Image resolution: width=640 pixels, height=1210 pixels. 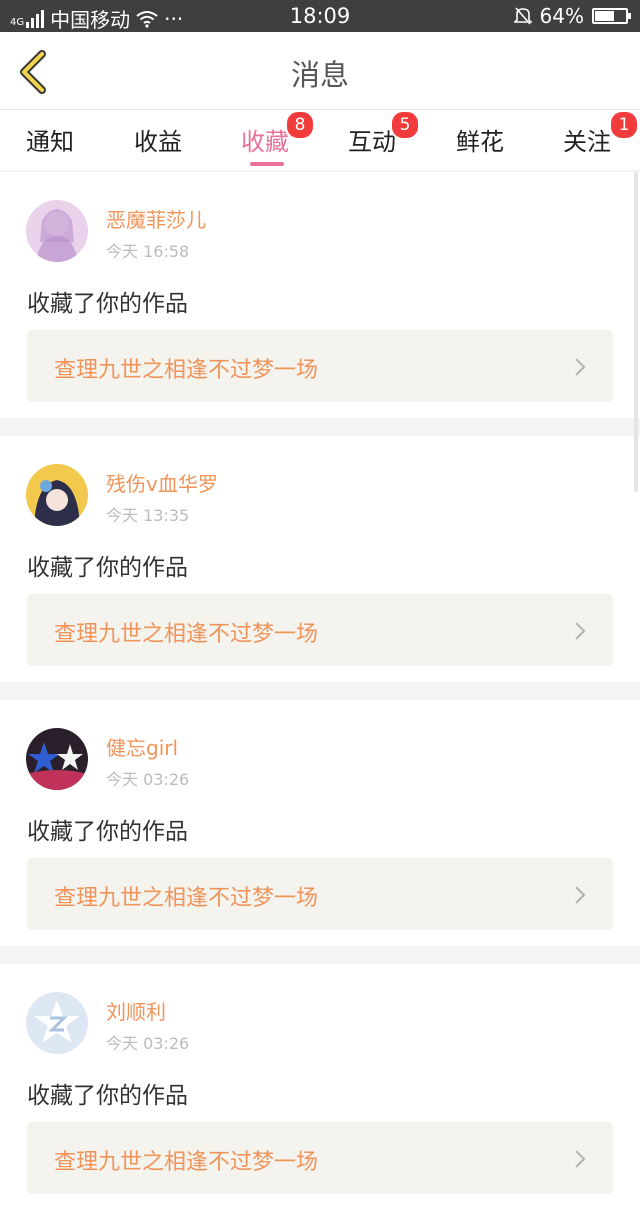 I want to click on unread-badge: 1, so click(x=624, y=125).